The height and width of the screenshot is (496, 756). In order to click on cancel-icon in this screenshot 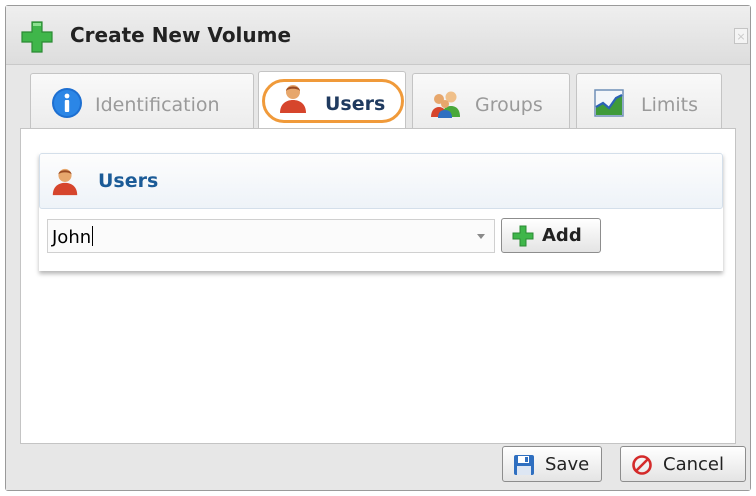, I will do `click(642, 465)`.